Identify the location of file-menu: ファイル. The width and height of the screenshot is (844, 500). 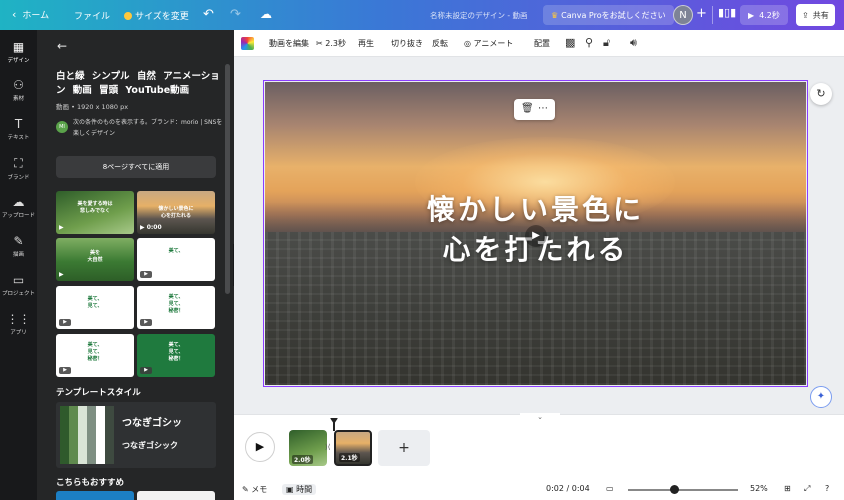
(92, 15).